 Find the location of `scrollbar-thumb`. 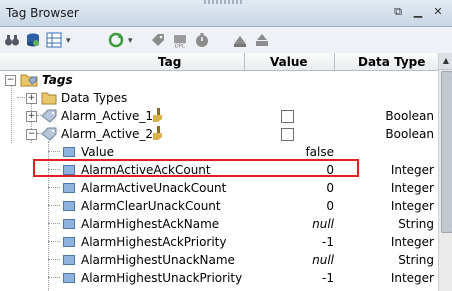

scrollbar-thumb is located at coordinates (446, 152).